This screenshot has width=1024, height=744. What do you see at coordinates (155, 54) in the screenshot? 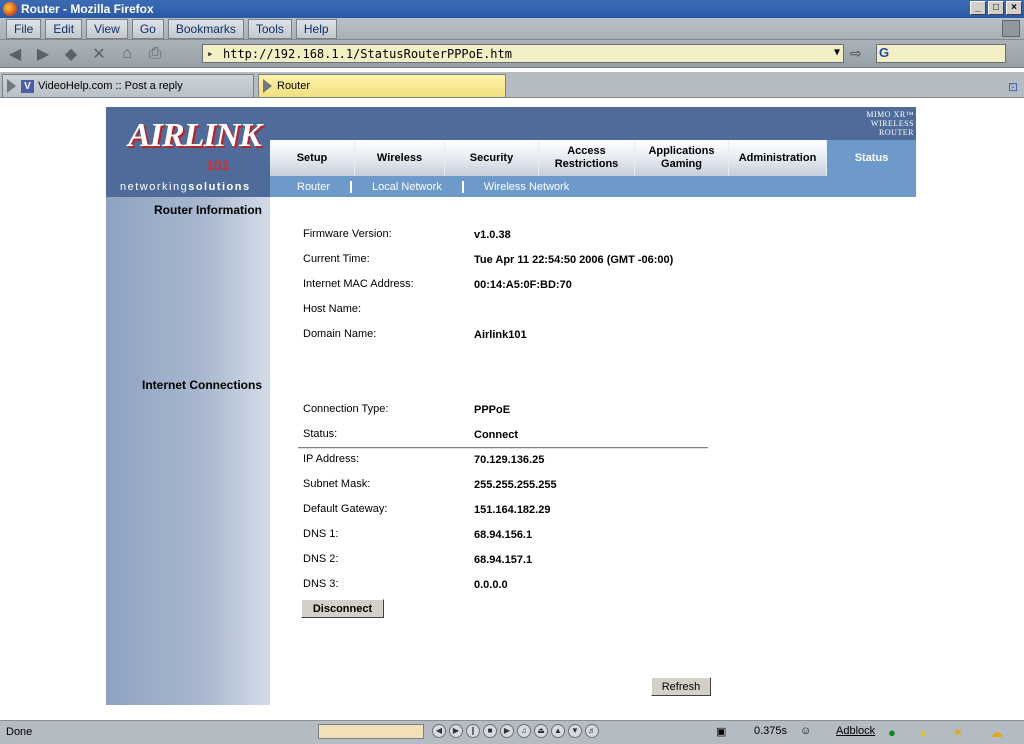
I see `print-icon: ⎙` at bounding box center [155, 54].